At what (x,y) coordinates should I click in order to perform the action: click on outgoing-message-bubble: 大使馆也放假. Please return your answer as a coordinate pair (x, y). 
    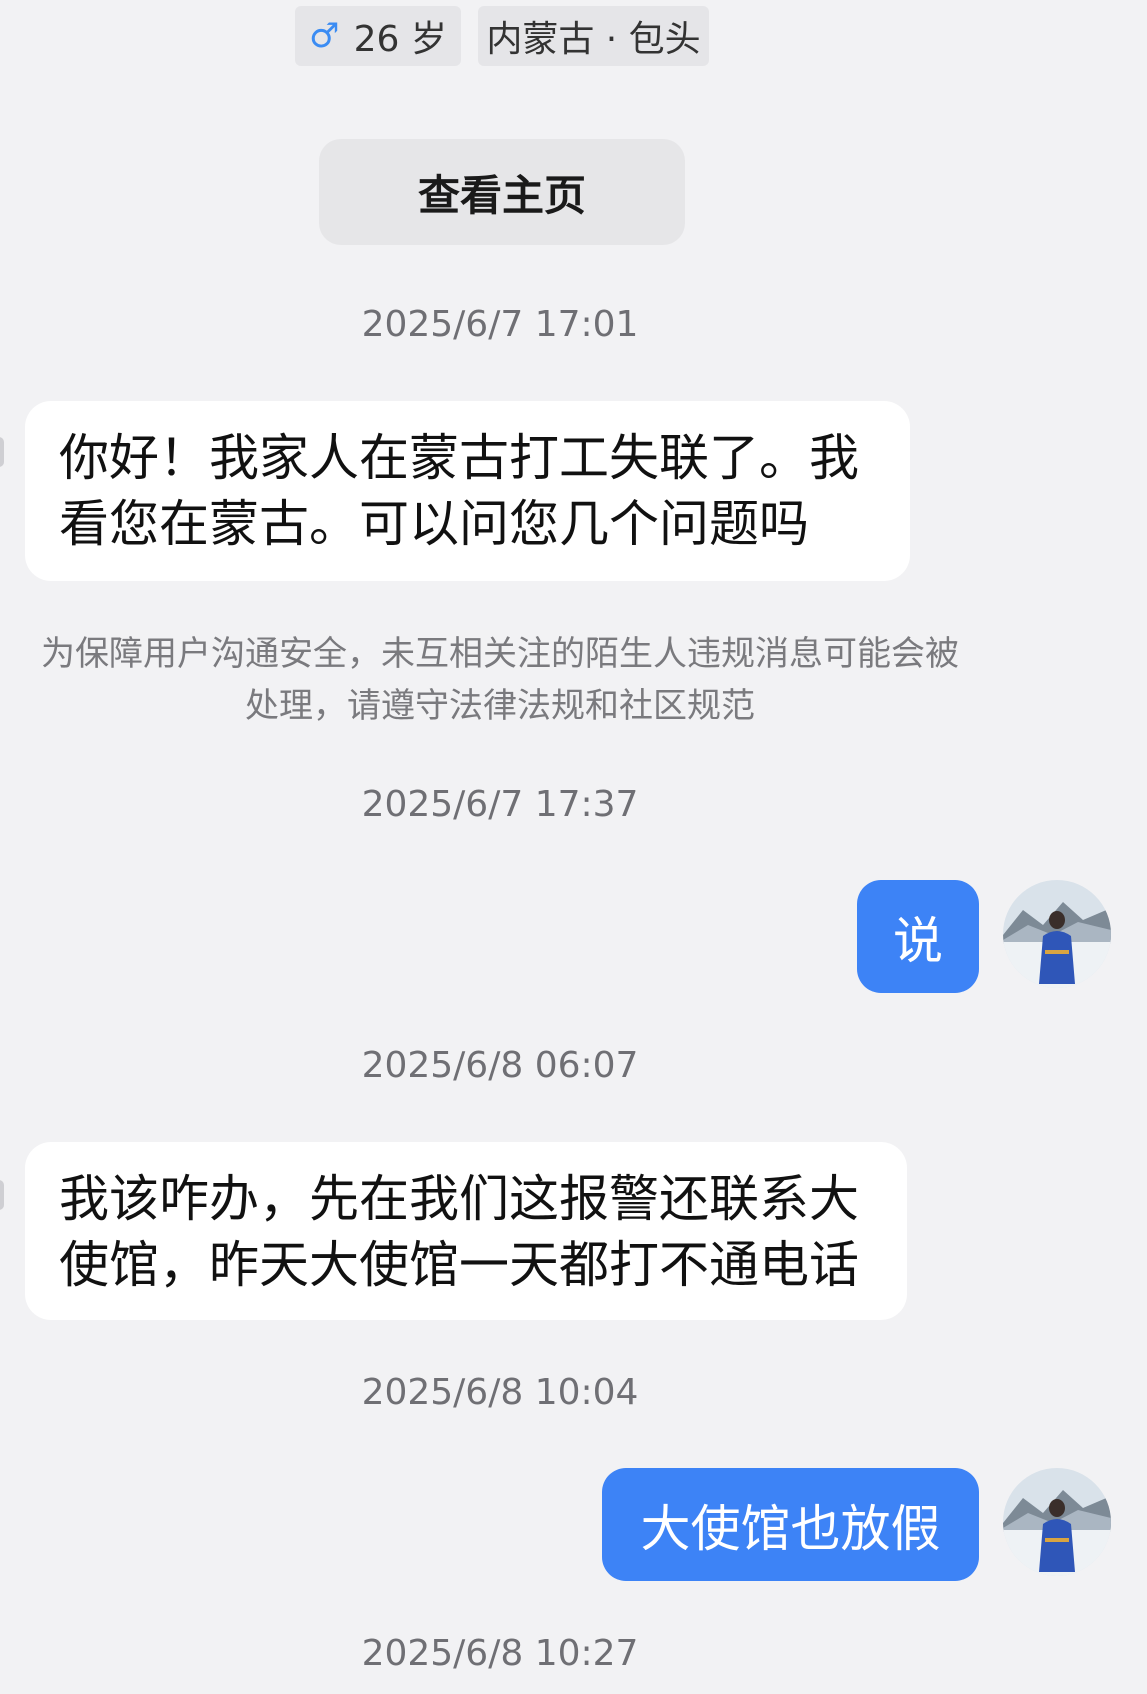
    Looking at the image, I should click on (790, 1524).